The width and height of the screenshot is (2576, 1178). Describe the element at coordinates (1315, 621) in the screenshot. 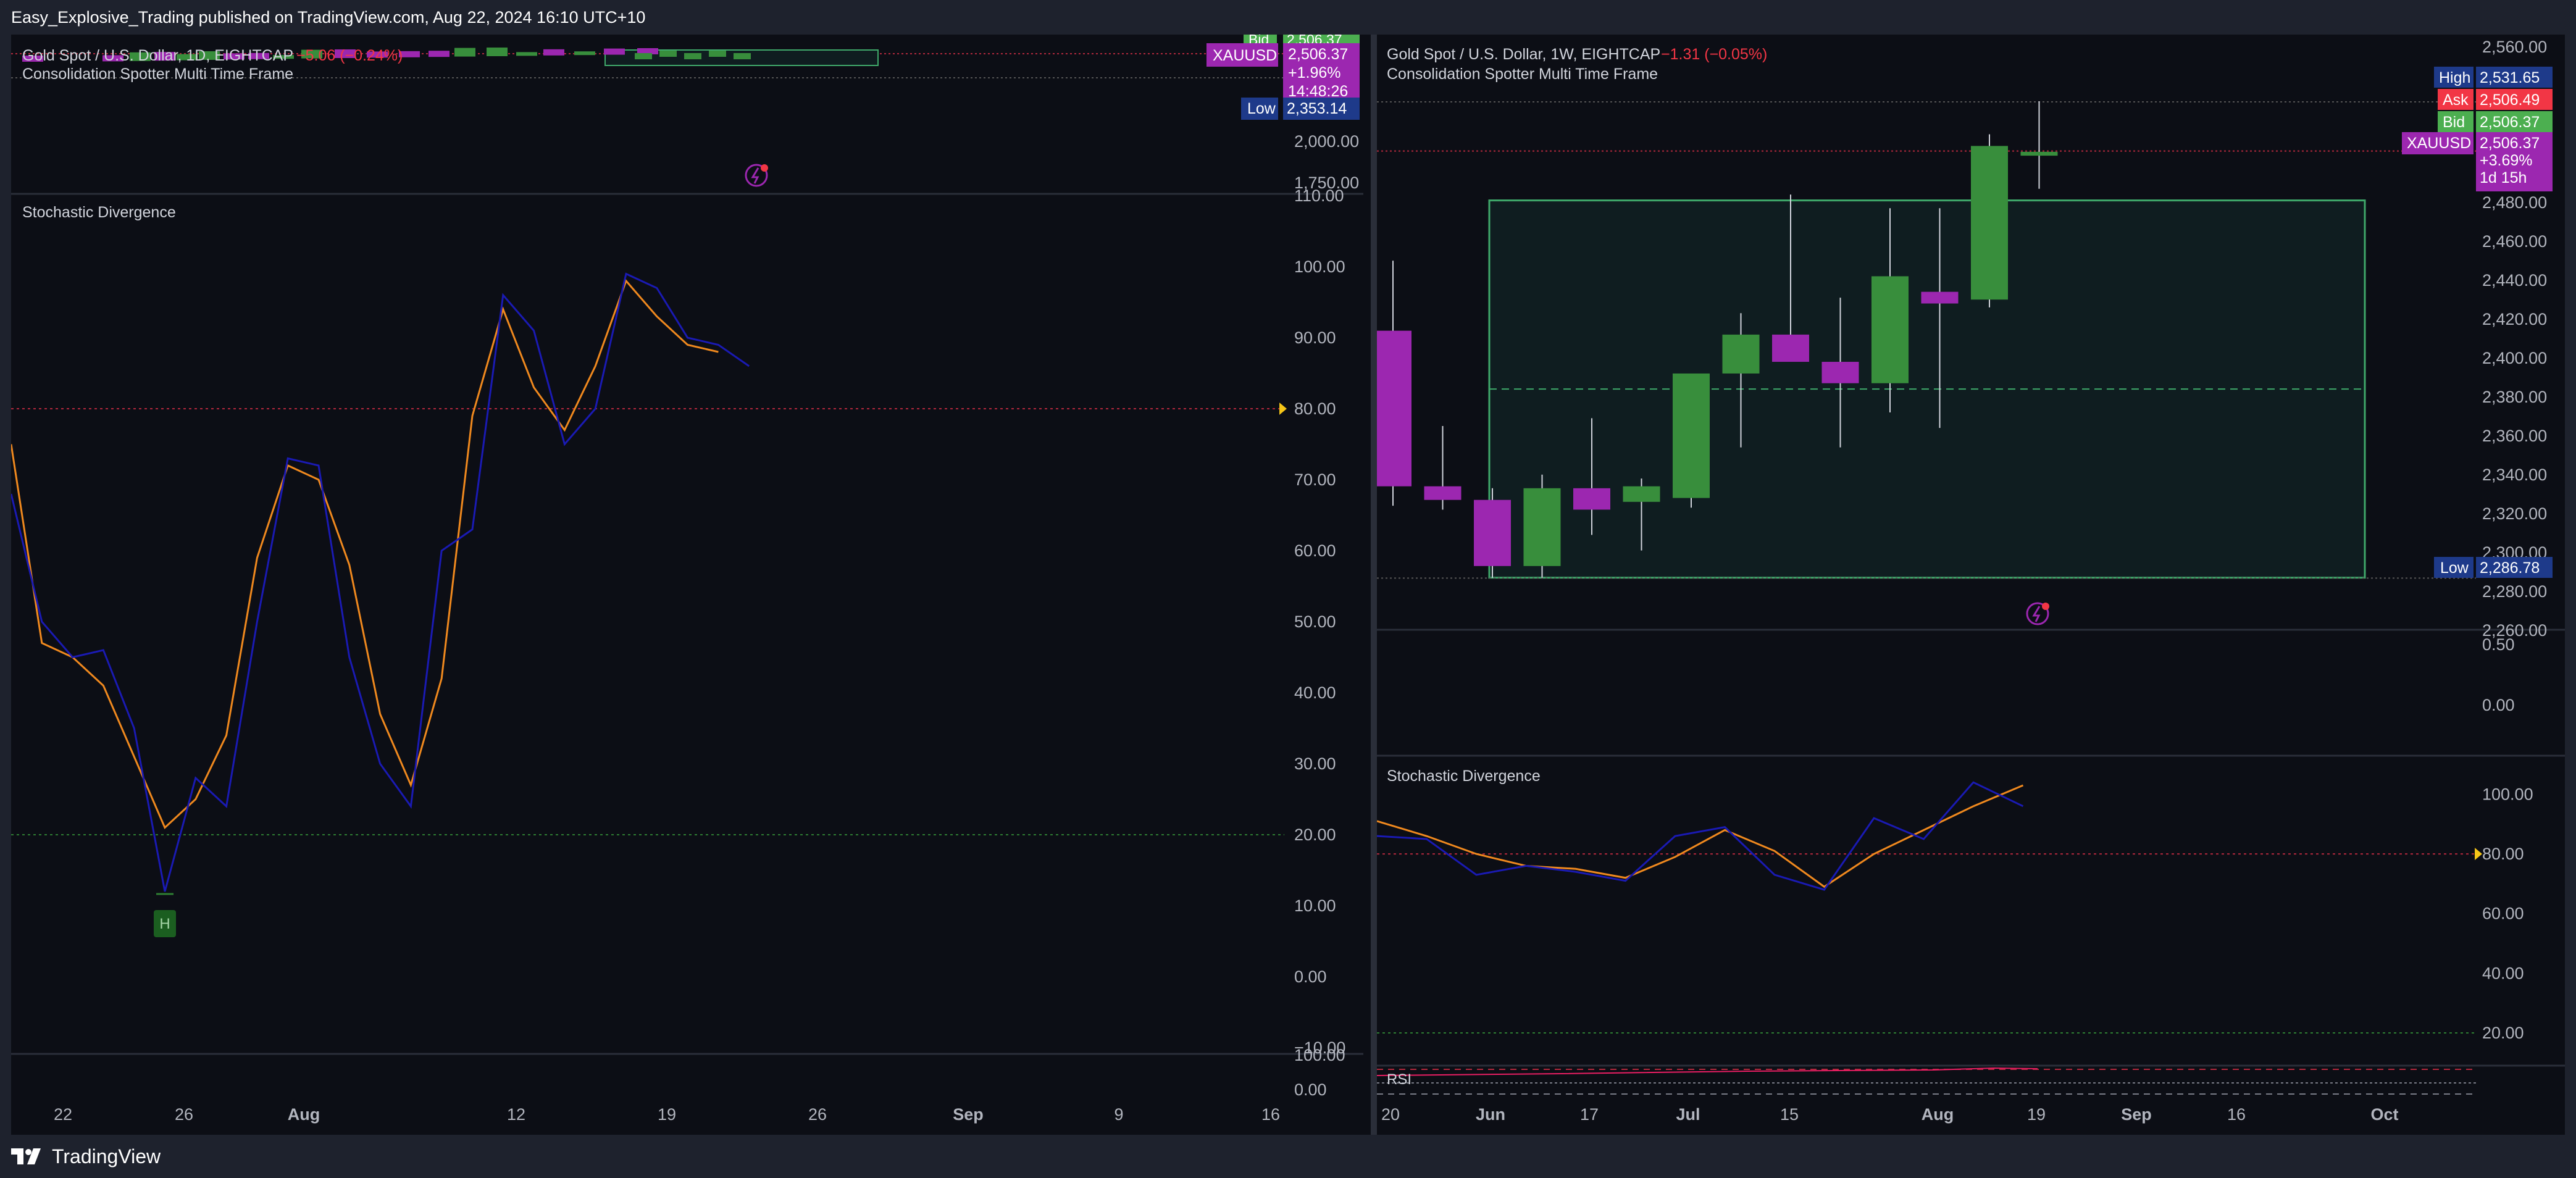

I see `y-tick: 50.00` at that location.